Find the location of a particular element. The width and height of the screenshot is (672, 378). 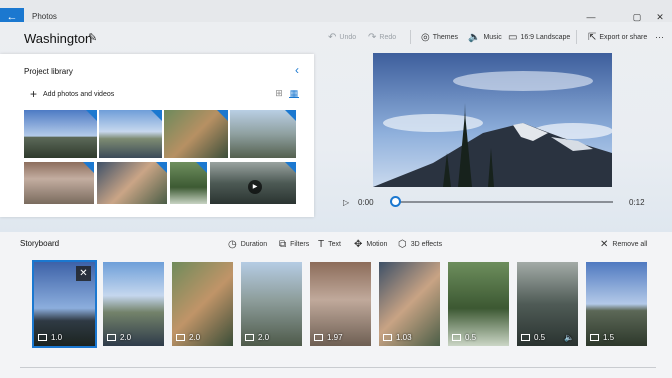

video-preview is located at coordinates (492, 120).